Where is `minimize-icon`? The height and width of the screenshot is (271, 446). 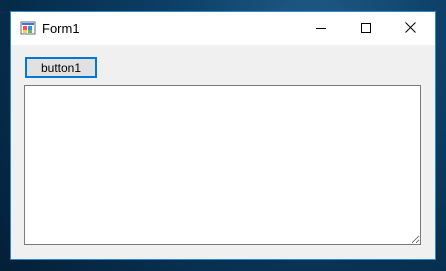
minimize-icon is located at coordinates (320, 29).